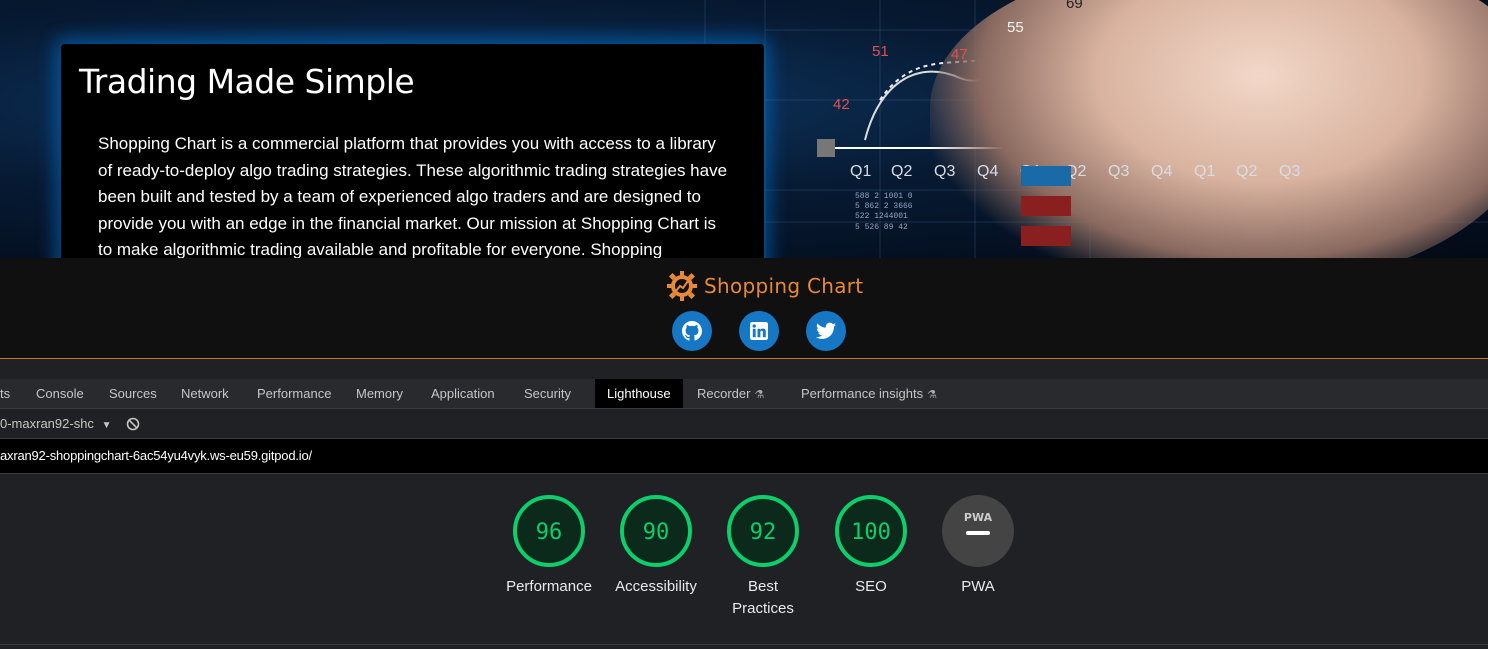  I want to click on tab-memory: Memory, so click(379, 393).